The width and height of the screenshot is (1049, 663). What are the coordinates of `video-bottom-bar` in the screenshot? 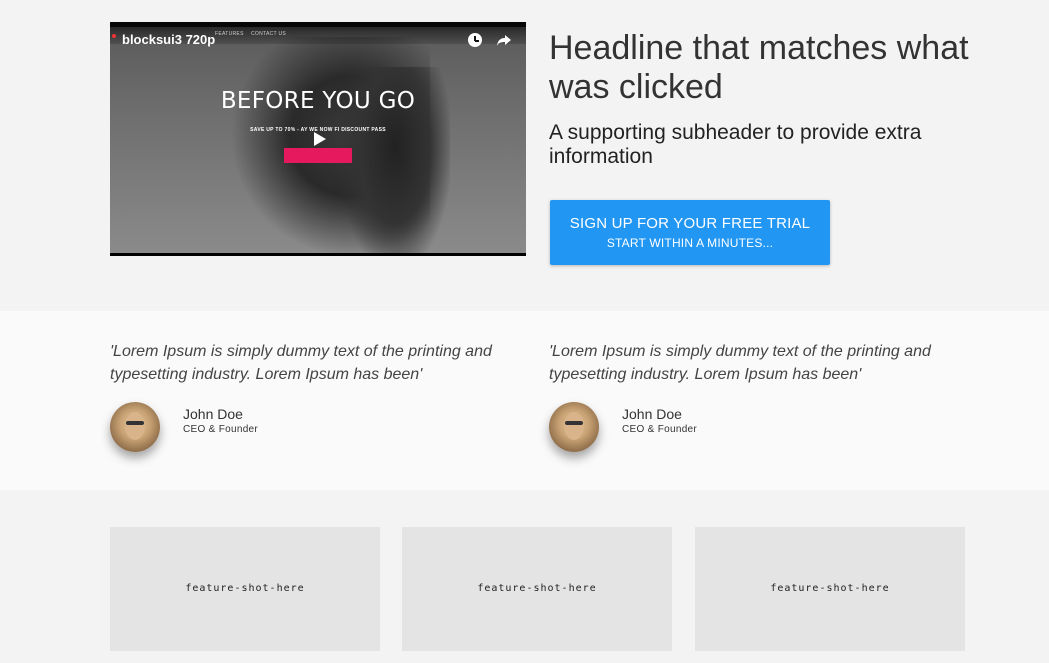 It's located at (318, 254).